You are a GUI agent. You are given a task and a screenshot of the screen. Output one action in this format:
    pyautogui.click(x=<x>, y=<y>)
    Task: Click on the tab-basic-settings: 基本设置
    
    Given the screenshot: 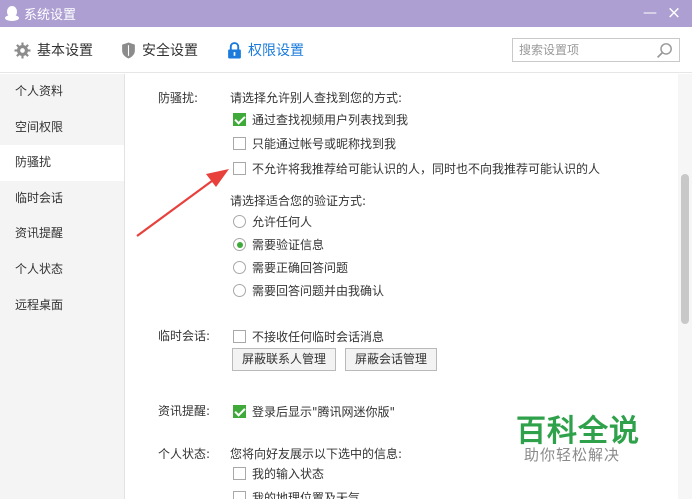 What is the action you would take?
    pyautogui.click(x=53, y=50)
    